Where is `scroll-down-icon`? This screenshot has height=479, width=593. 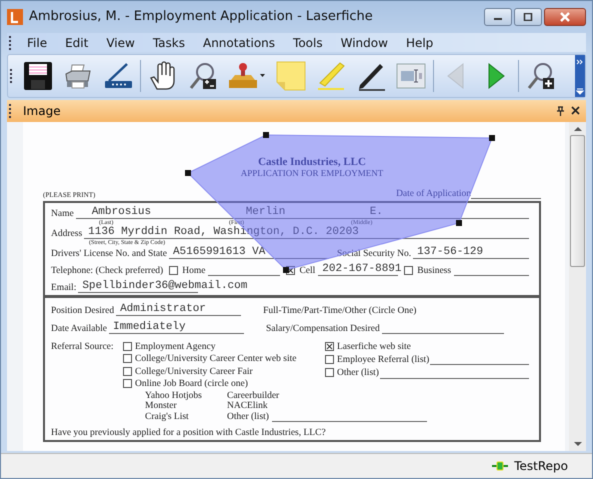 scroll-down-icon is located at coordinates (578, 445).